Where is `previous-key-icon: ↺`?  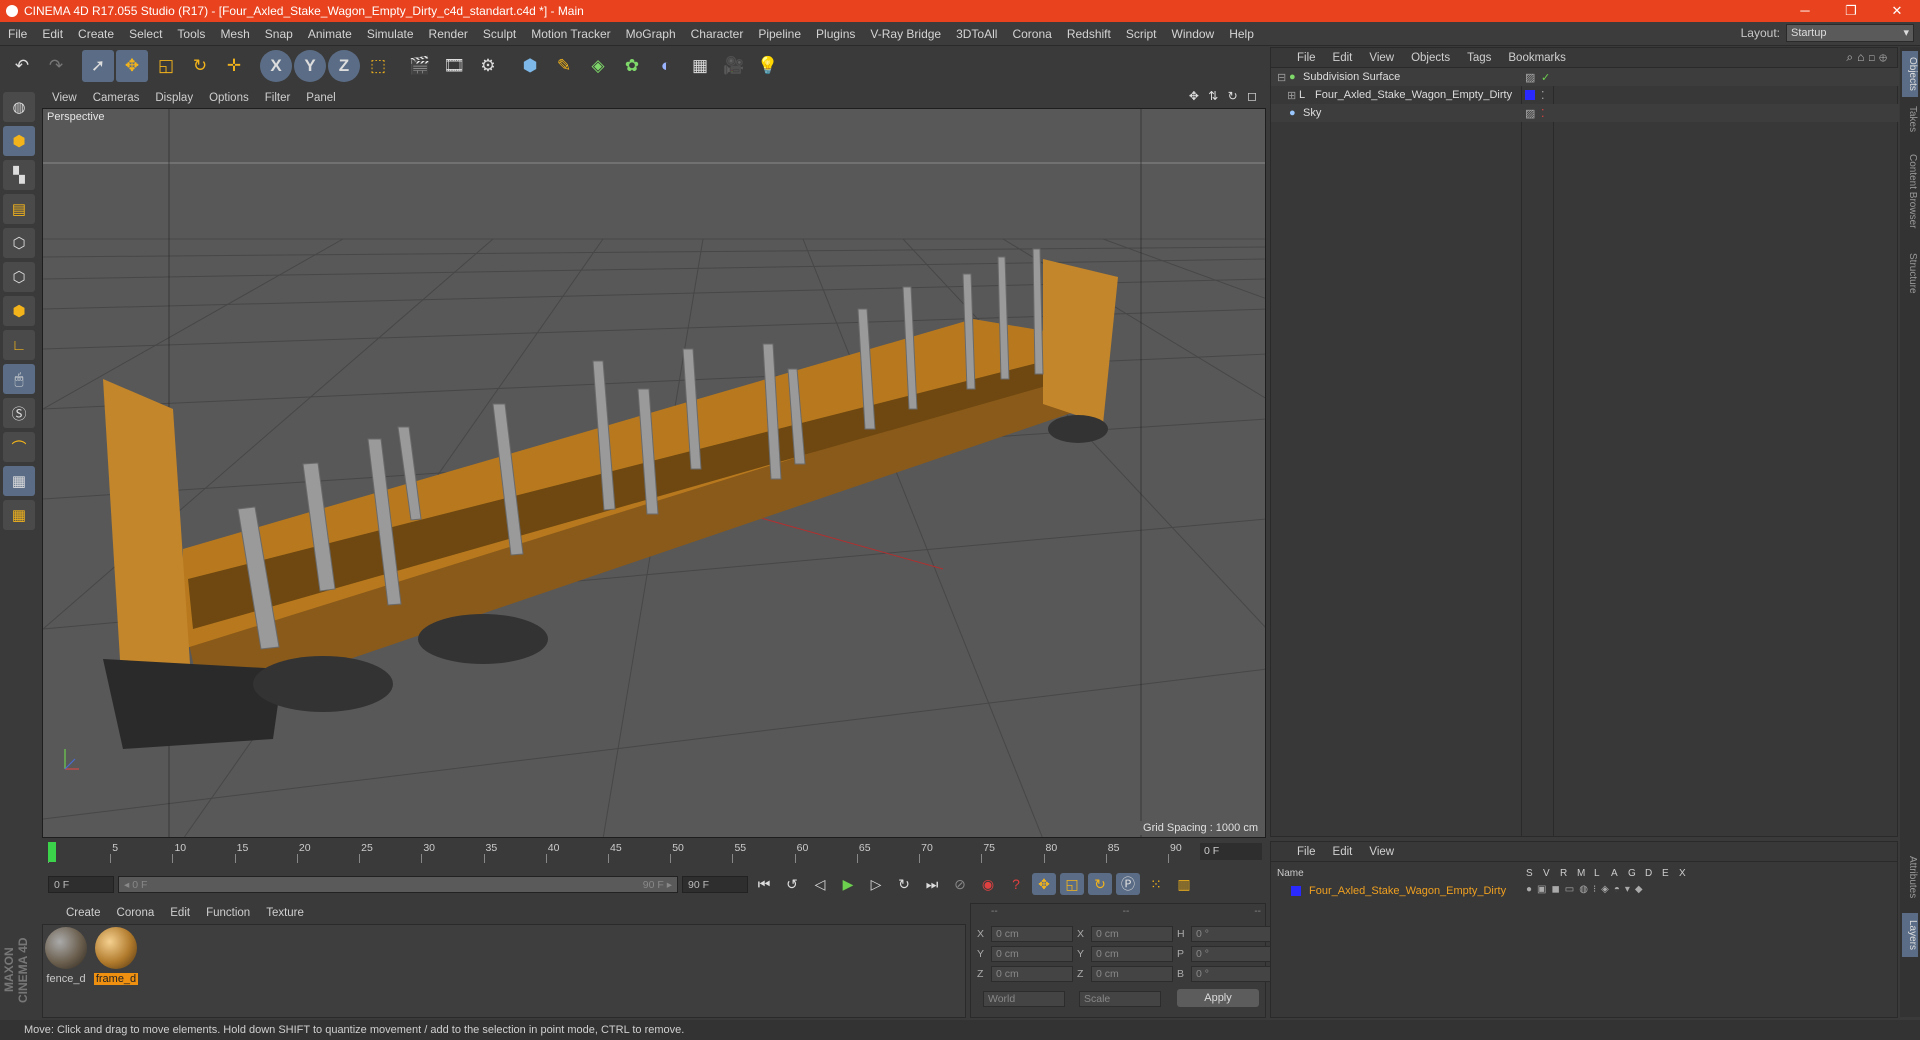
previous-key-icon: ↺ is located at coordinates (792, 884).